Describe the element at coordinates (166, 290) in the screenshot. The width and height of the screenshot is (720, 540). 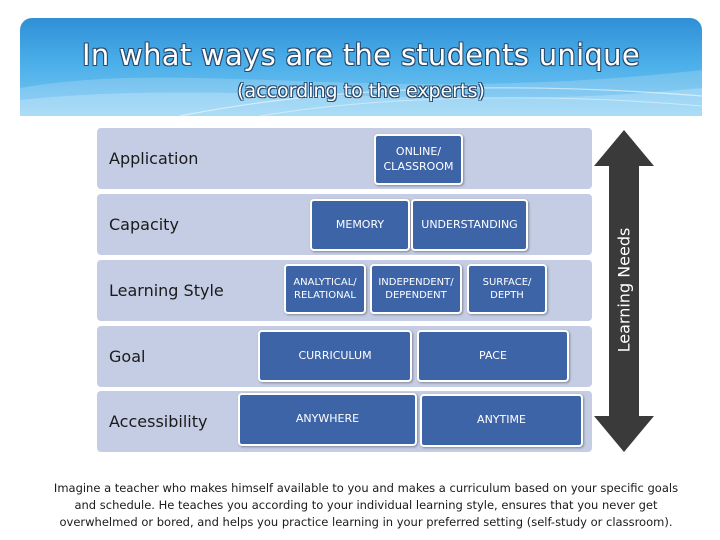
I see `layer-label-learning-style: Learning Style` at that location.